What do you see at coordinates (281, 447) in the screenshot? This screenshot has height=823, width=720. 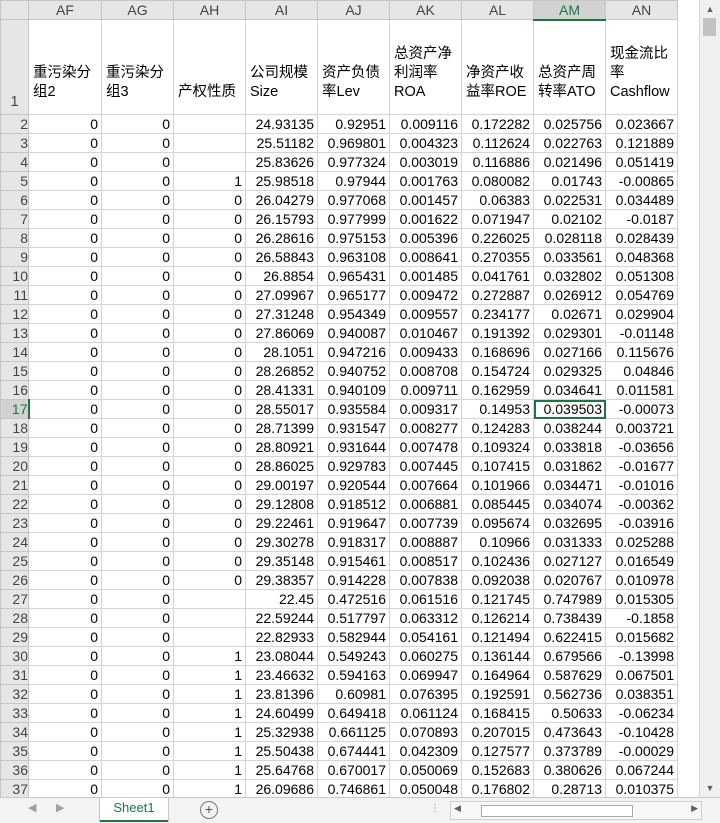 I see `data-cell: 28.80921` at bounding box center [281, 447].